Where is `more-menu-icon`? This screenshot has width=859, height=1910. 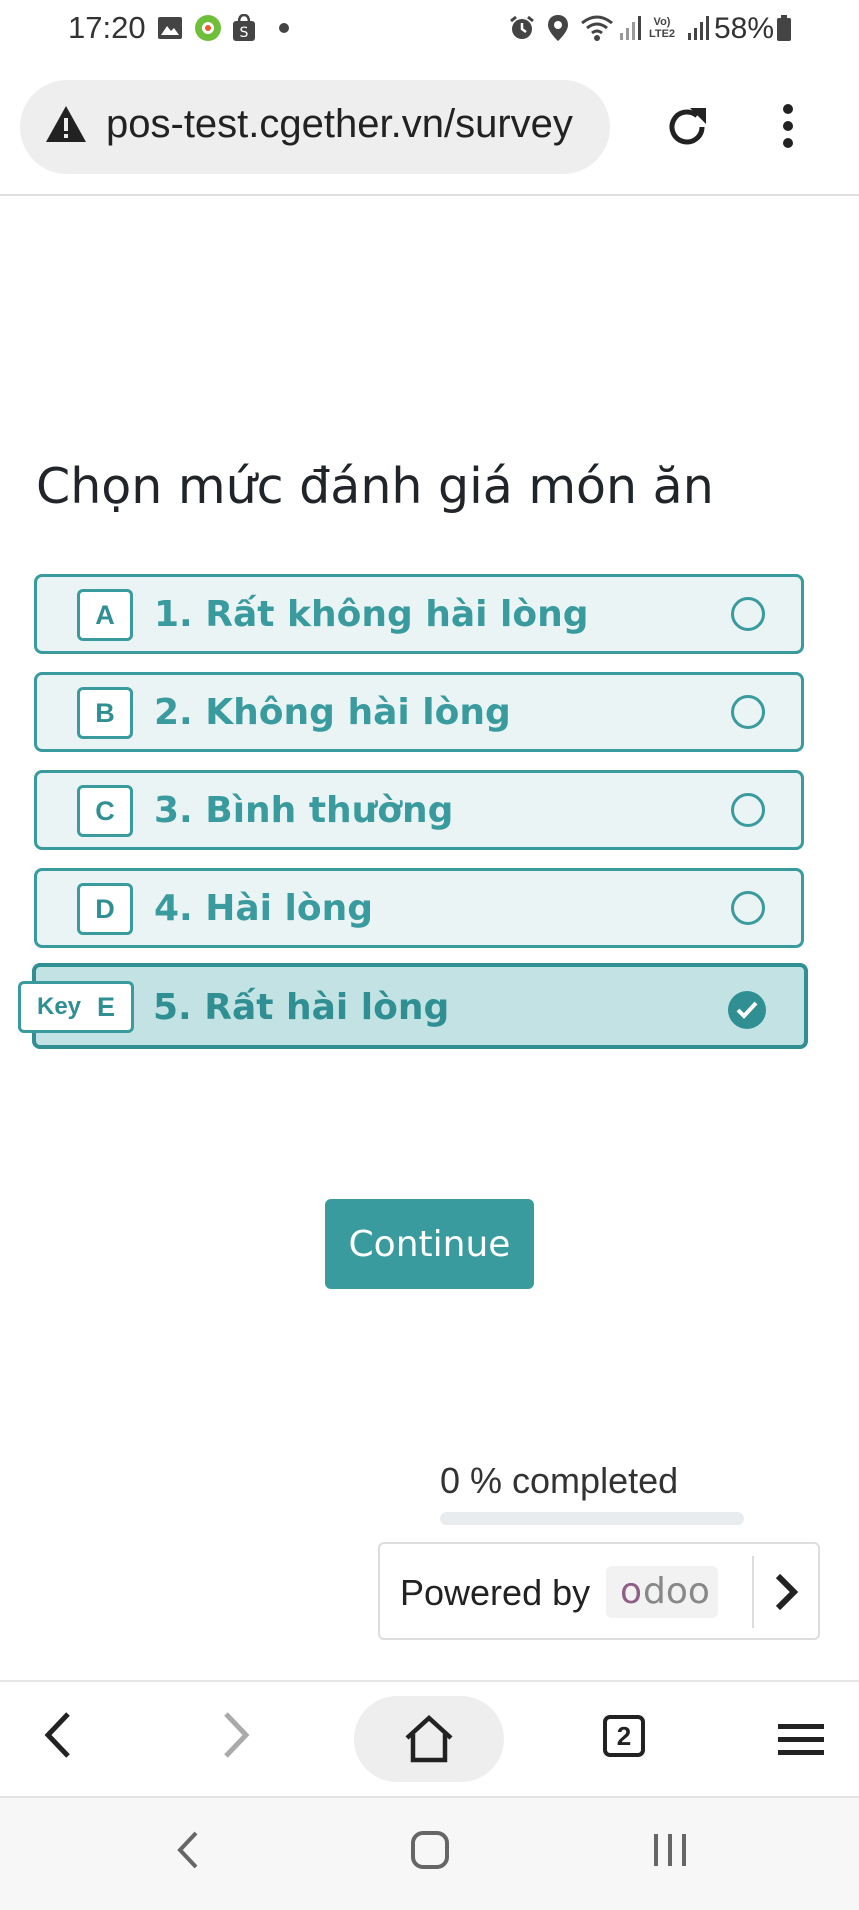
more-menu-icon is located at coordinates (788, 128).